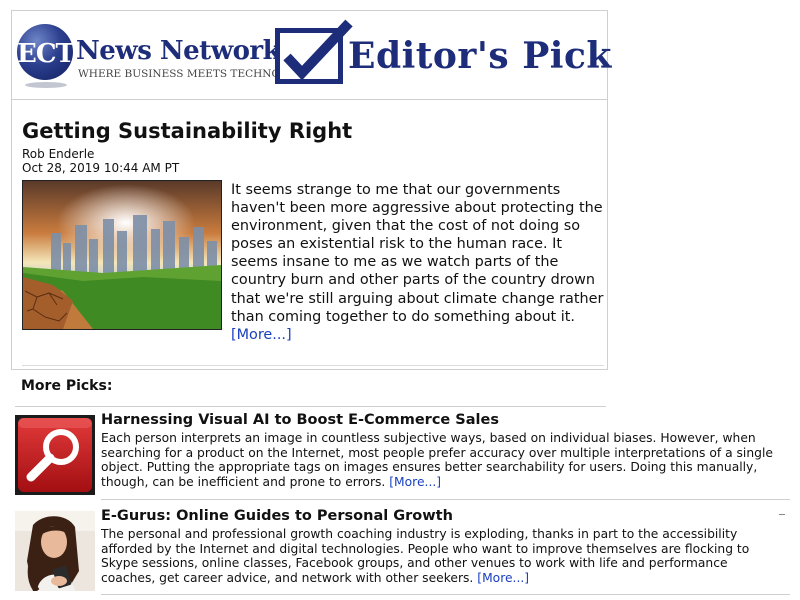 This screenshot has width=800, height=600. Describe the element at coordinates (187, 131) in the screenshot. I see `article-title: Getting Sustainability Right` at that location.